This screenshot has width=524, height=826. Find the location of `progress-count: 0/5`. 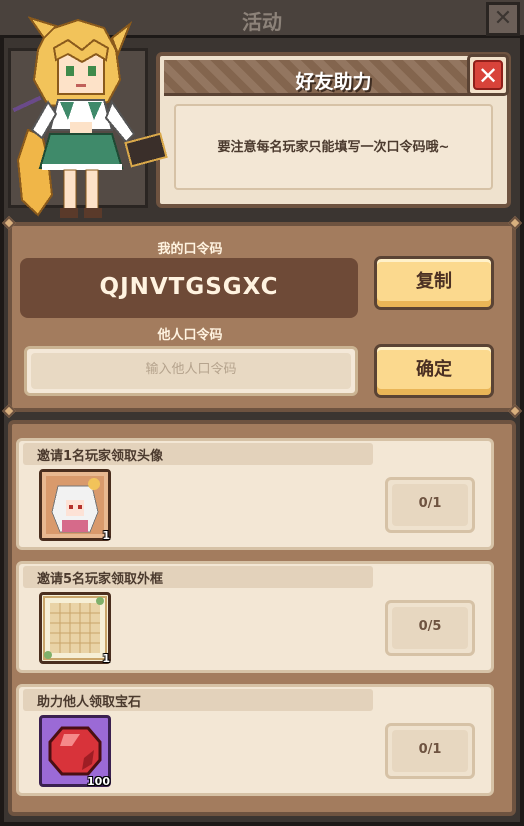

progress-count: 0/5 is located at coordinates (430, 628).